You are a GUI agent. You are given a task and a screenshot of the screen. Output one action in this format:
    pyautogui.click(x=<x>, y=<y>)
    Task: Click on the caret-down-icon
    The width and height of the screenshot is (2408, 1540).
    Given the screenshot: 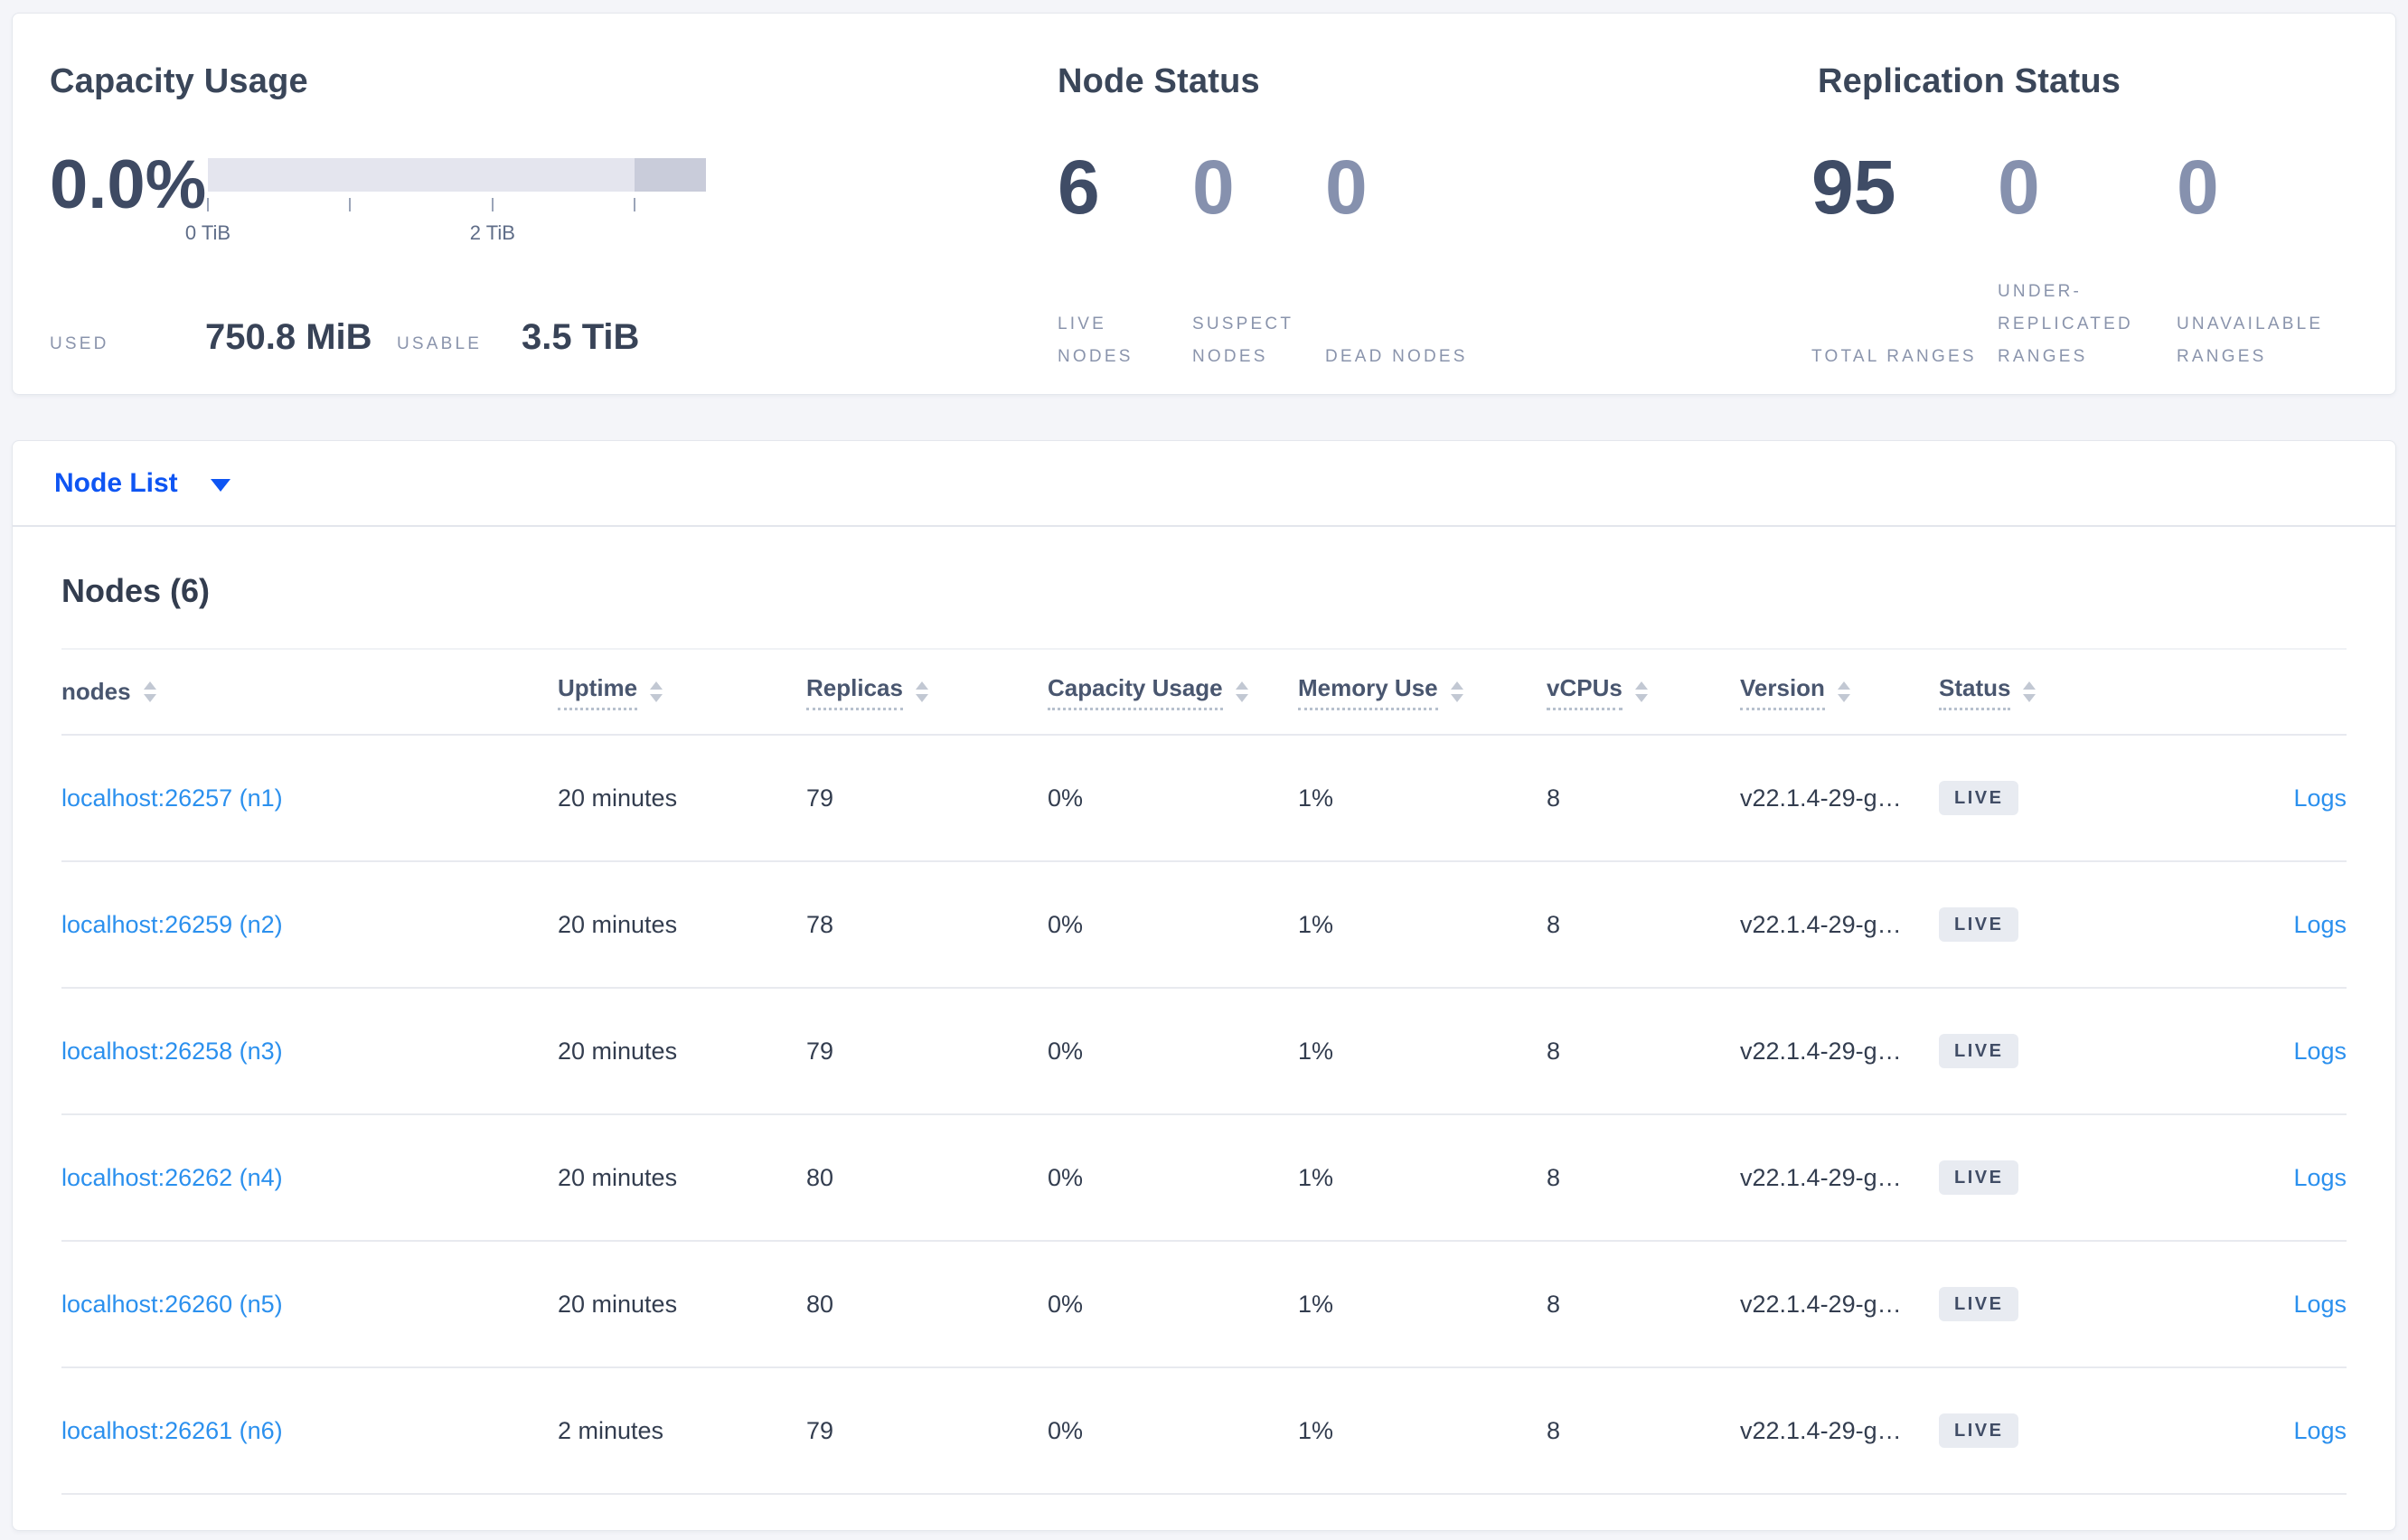 What is the action you would take?
    pyautogui.click(x=220, y=485)
    